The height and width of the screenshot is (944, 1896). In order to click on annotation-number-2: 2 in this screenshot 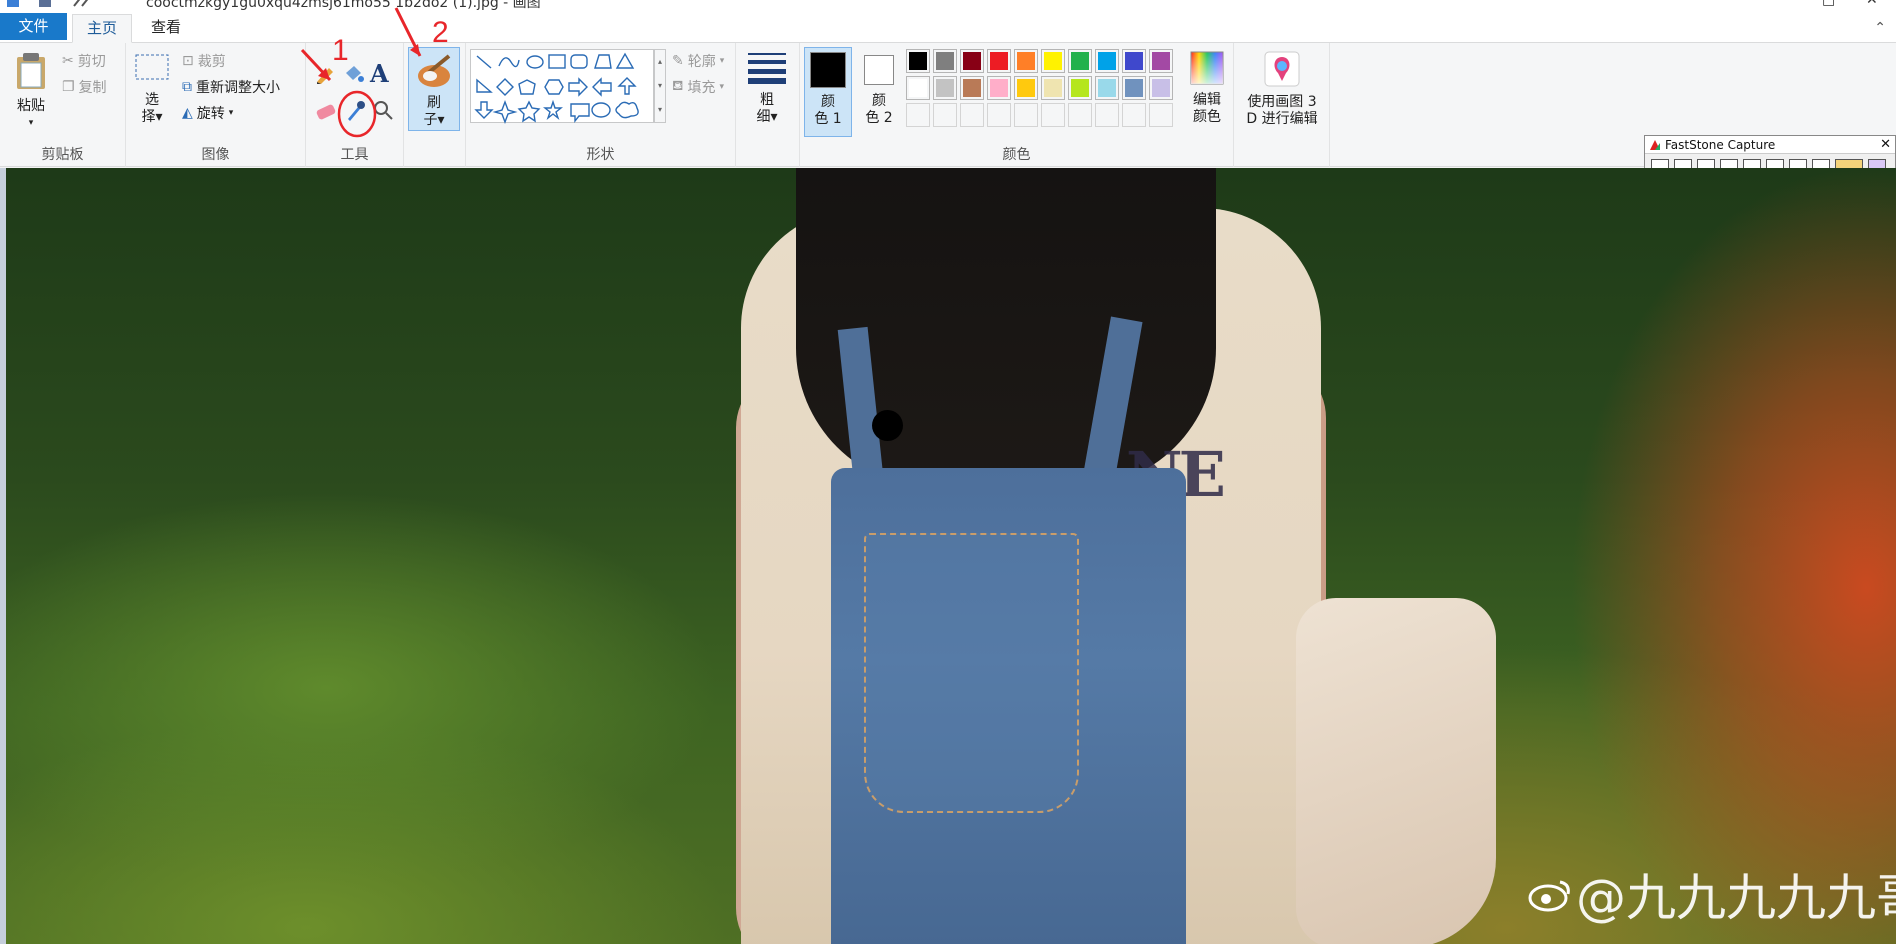, I will do `click(440, 32)`.